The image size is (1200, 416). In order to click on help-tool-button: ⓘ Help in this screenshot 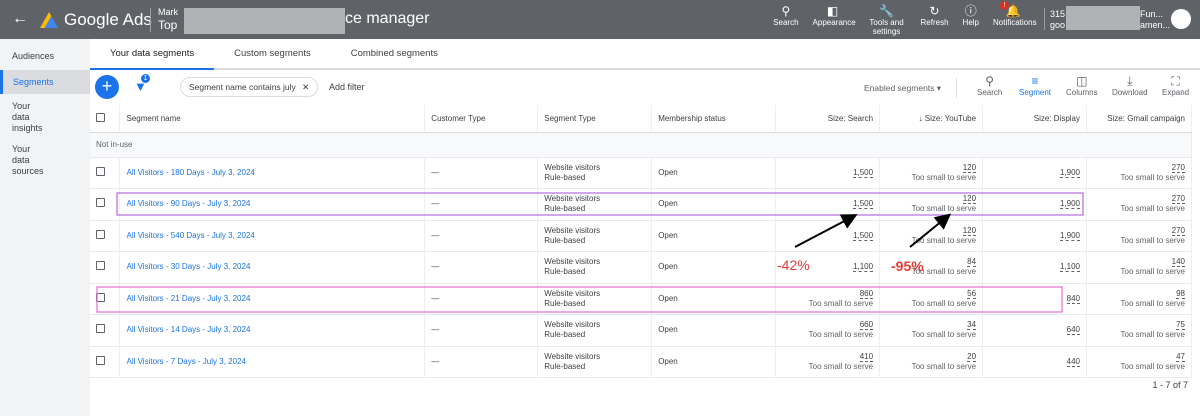, I will do `click(971, 13)`.